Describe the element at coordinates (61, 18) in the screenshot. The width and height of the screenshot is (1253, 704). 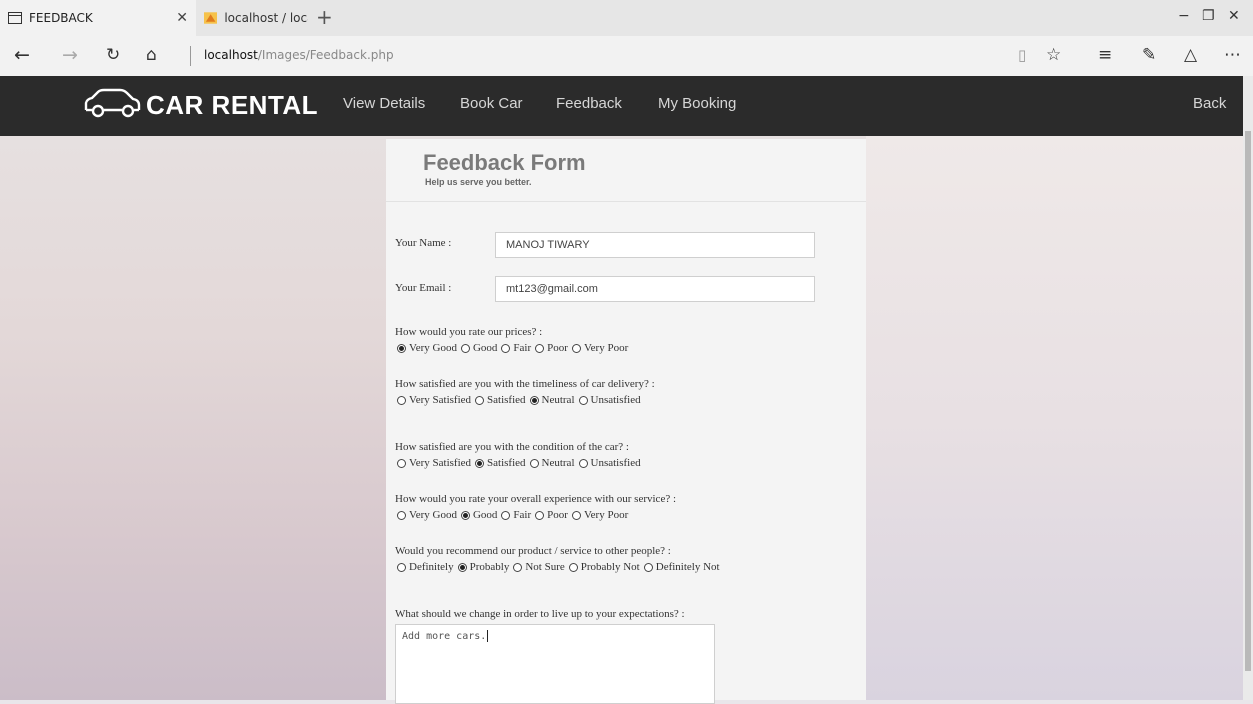
I see `tab-title: FEEDBACK` at that location.